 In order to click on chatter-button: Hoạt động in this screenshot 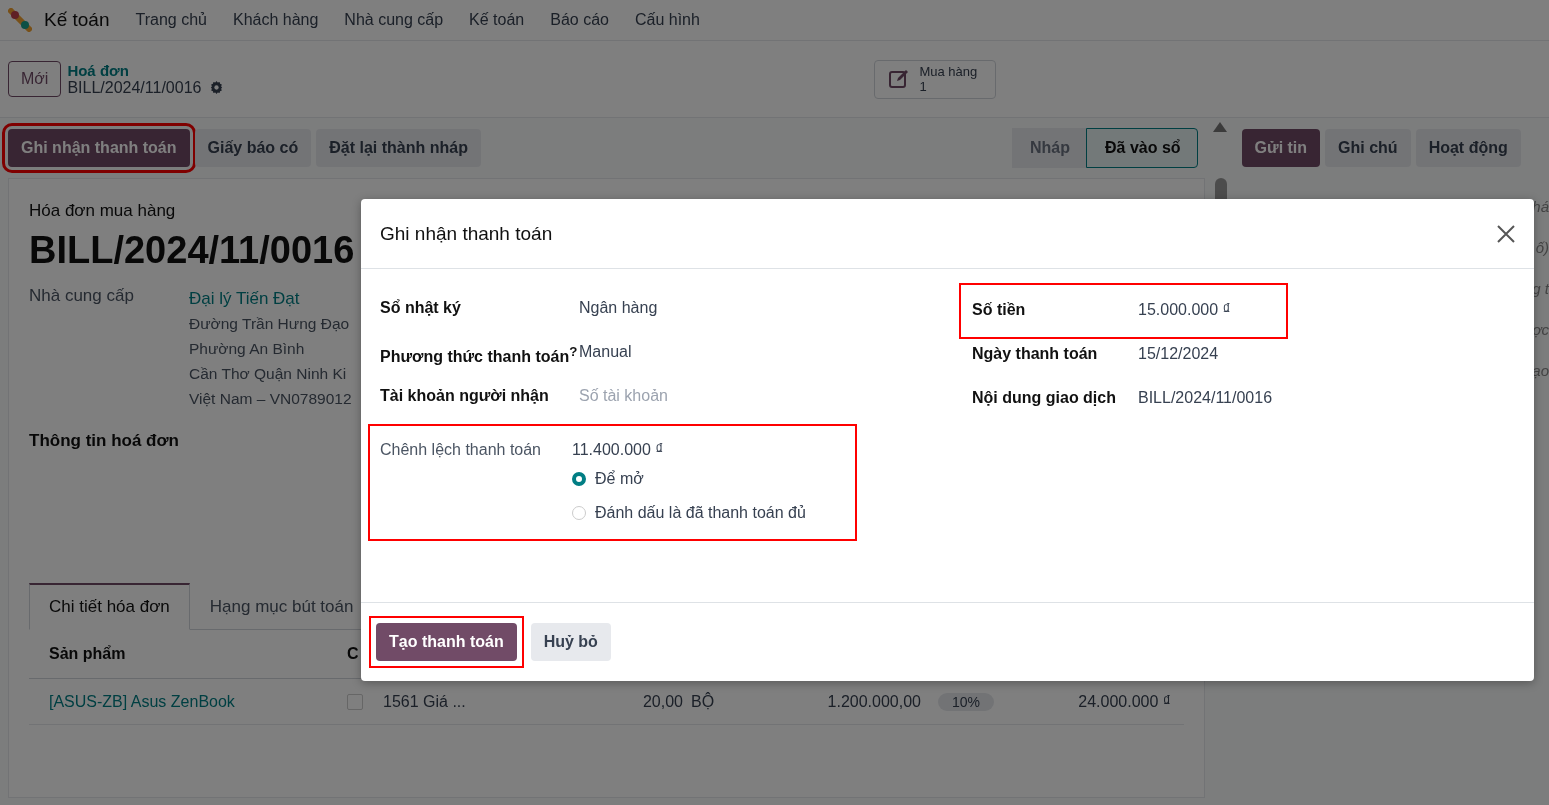, I will do `click(1468, 148)`.